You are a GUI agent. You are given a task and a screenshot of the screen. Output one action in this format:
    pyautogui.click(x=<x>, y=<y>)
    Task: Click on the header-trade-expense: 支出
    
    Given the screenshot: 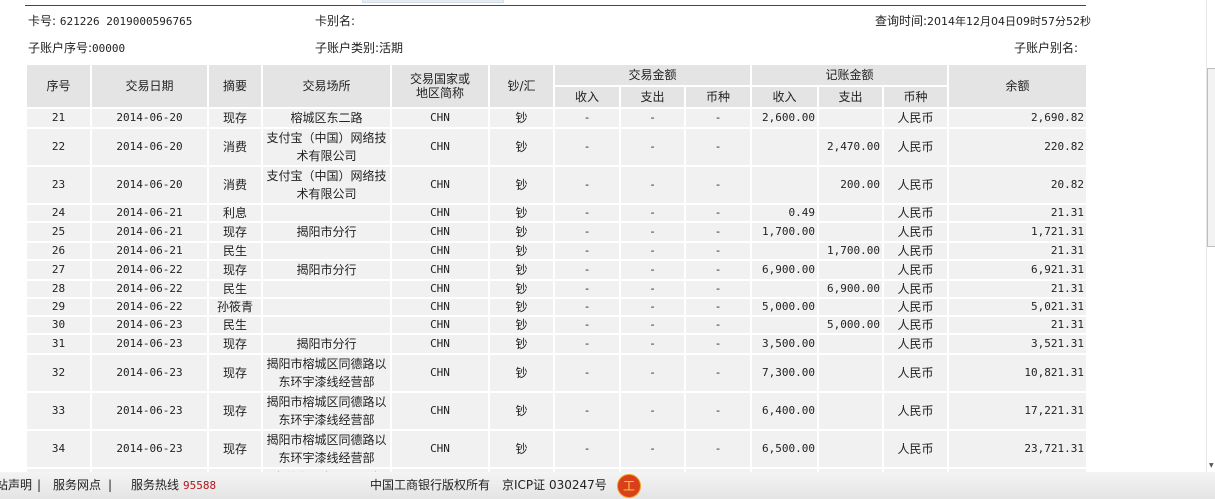 What is the action you would take?
    pyautogui.click(x=652, y=97)
    